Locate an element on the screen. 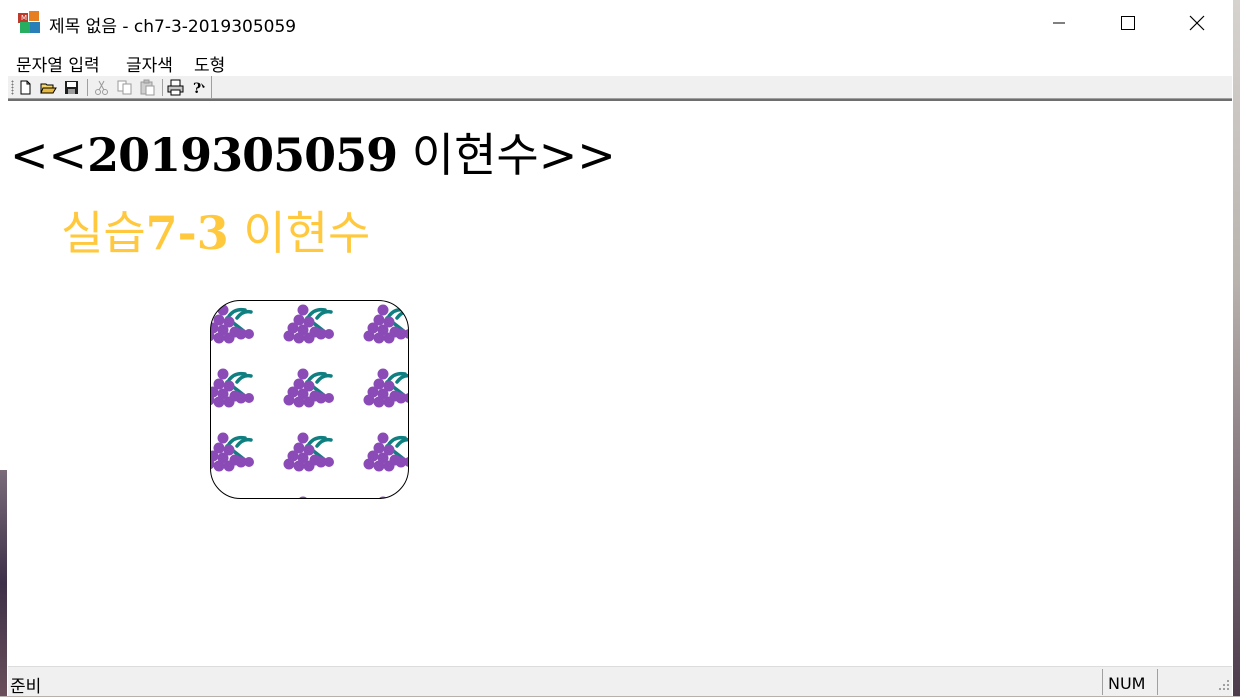 Image resolution: width=1240 pixels, height=697 pixels. toolbar-grip is located at coordinates (12, 87).